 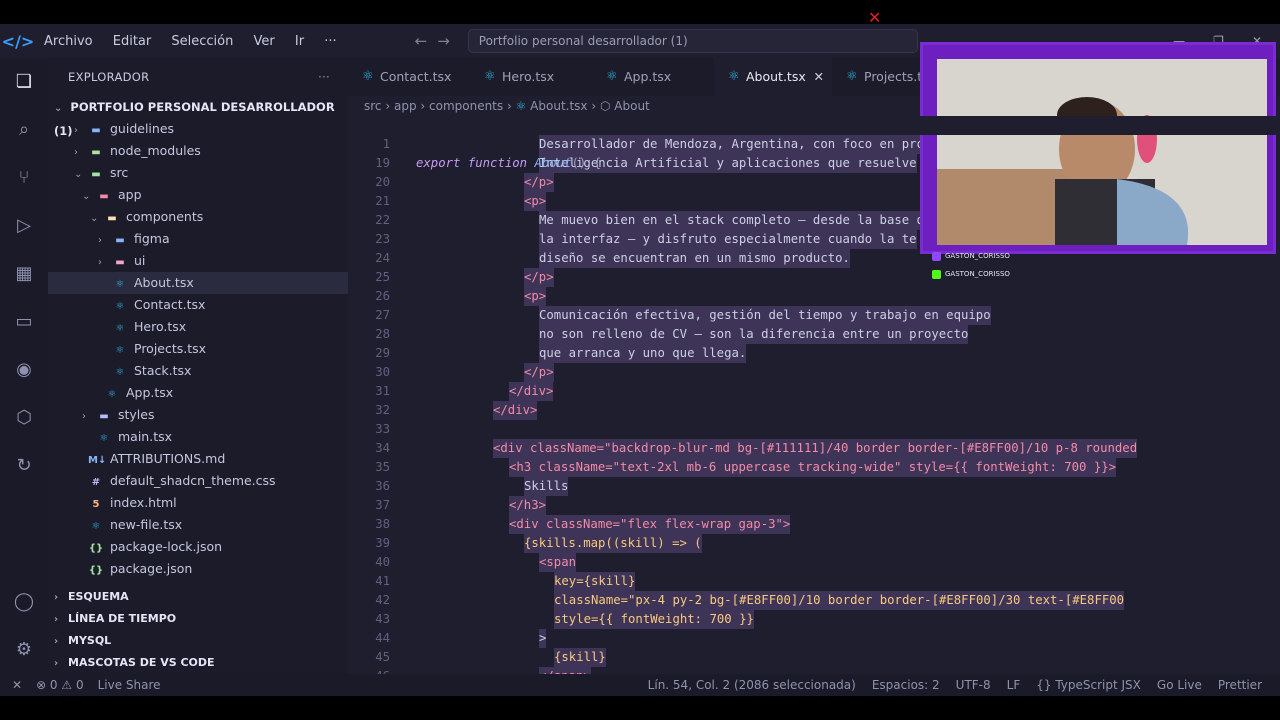 What do you see at coordinates (814, 524) in the screenshot?
I see `code-line: 38 <div className="flex flex-wrap gap-3">` at bounding box center [814, 524].